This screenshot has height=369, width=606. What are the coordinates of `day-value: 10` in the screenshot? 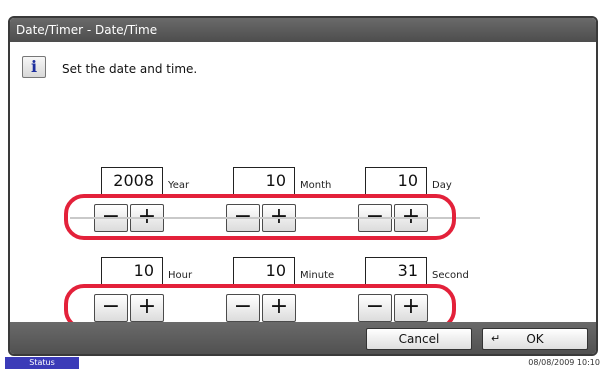 It's located at (396, 181).